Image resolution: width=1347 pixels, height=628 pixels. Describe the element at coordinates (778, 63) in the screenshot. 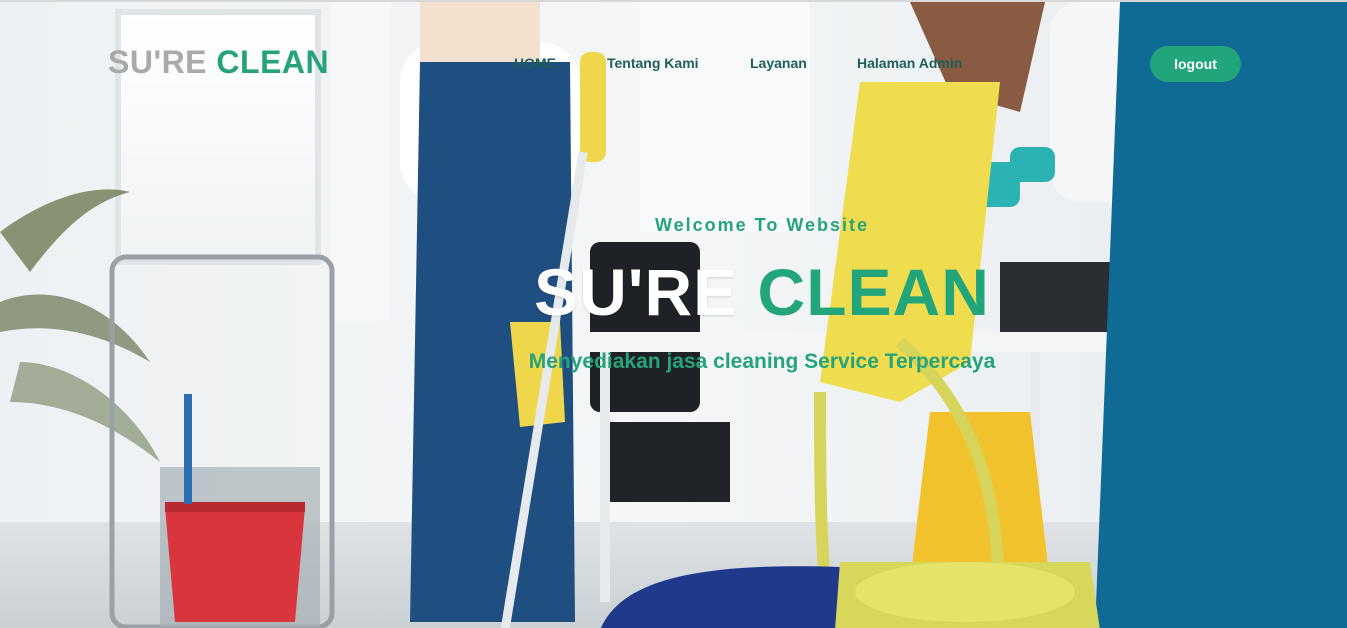

I see `nav-item-layanan: Layanan` at that location.